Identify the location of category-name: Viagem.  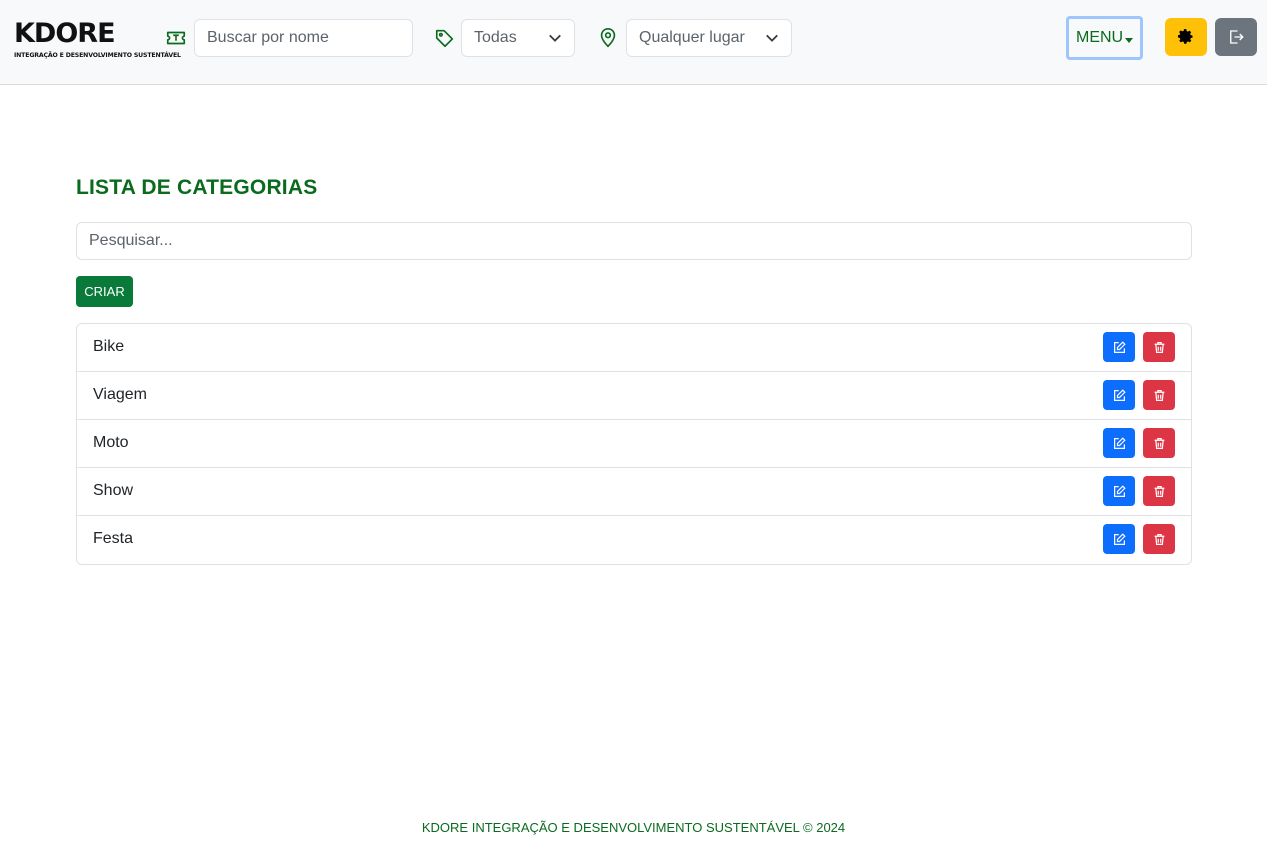
(120, 394).